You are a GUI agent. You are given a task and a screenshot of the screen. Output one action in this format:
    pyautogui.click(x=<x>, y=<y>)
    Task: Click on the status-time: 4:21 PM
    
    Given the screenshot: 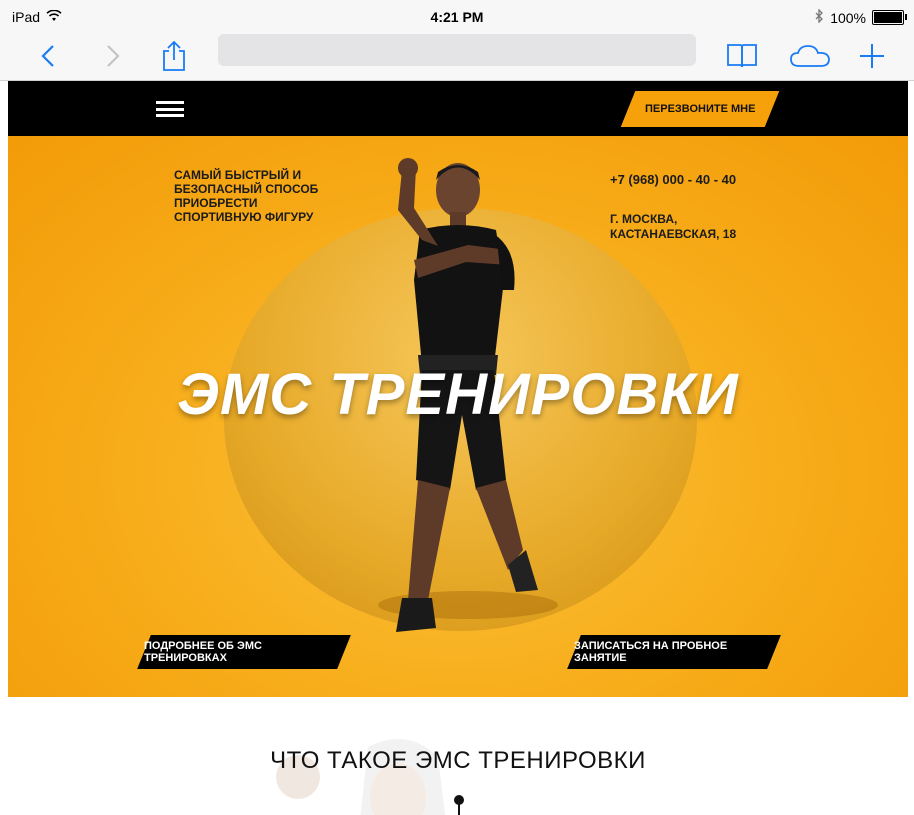 What is the action you would take?
    pyautogui.click(x=457, y=17)
    